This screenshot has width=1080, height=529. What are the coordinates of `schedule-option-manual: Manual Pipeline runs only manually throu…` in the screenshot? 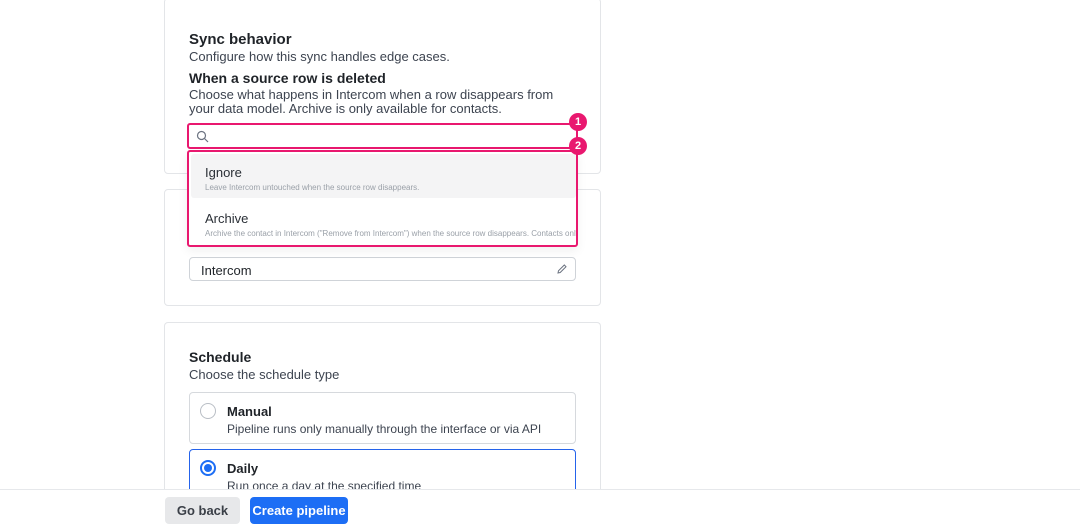 It's located at (382, 418).